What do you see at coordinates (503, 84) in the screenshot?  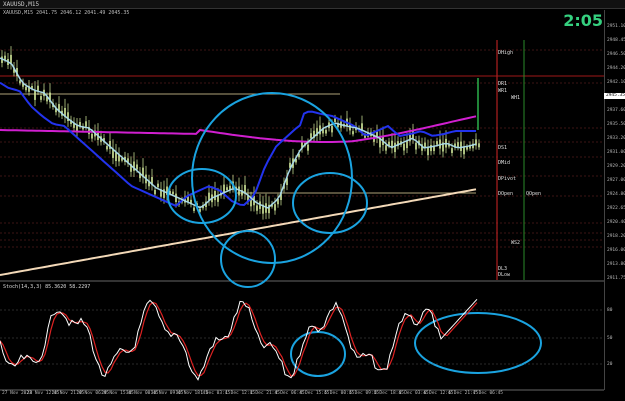 I see `pivot-level-label: DR1` at bounding box center [503, 84].